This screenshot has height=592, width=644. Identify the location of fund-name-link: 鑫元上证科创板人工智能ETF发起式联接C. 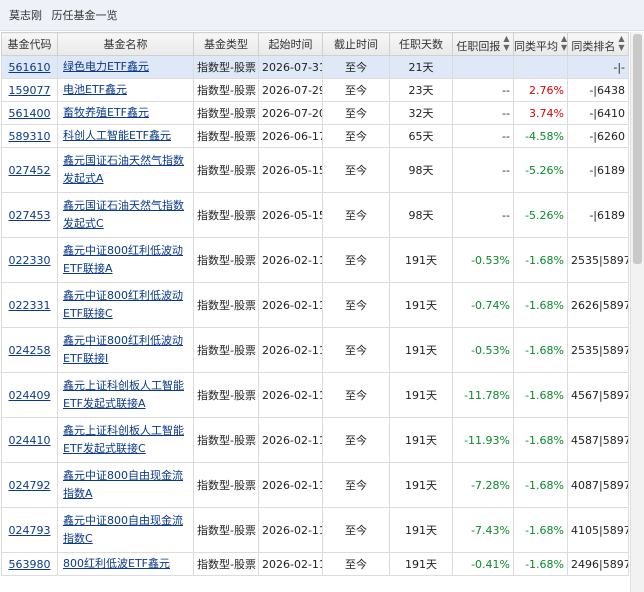
(123, 439).